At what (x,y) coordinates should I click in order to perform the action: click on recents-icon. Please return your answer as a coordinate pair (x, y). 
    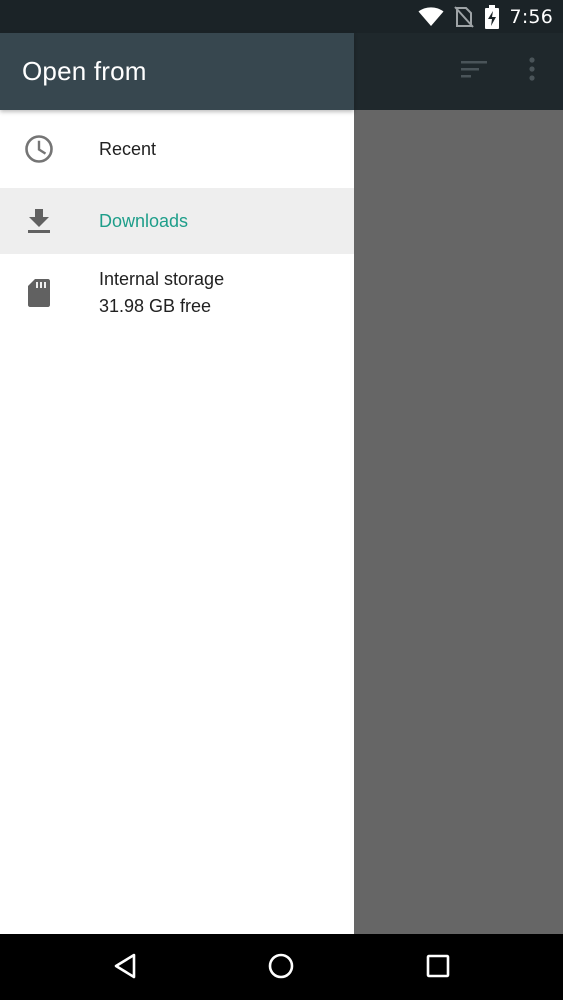
    Looking at the image, I should click on (438, 968).